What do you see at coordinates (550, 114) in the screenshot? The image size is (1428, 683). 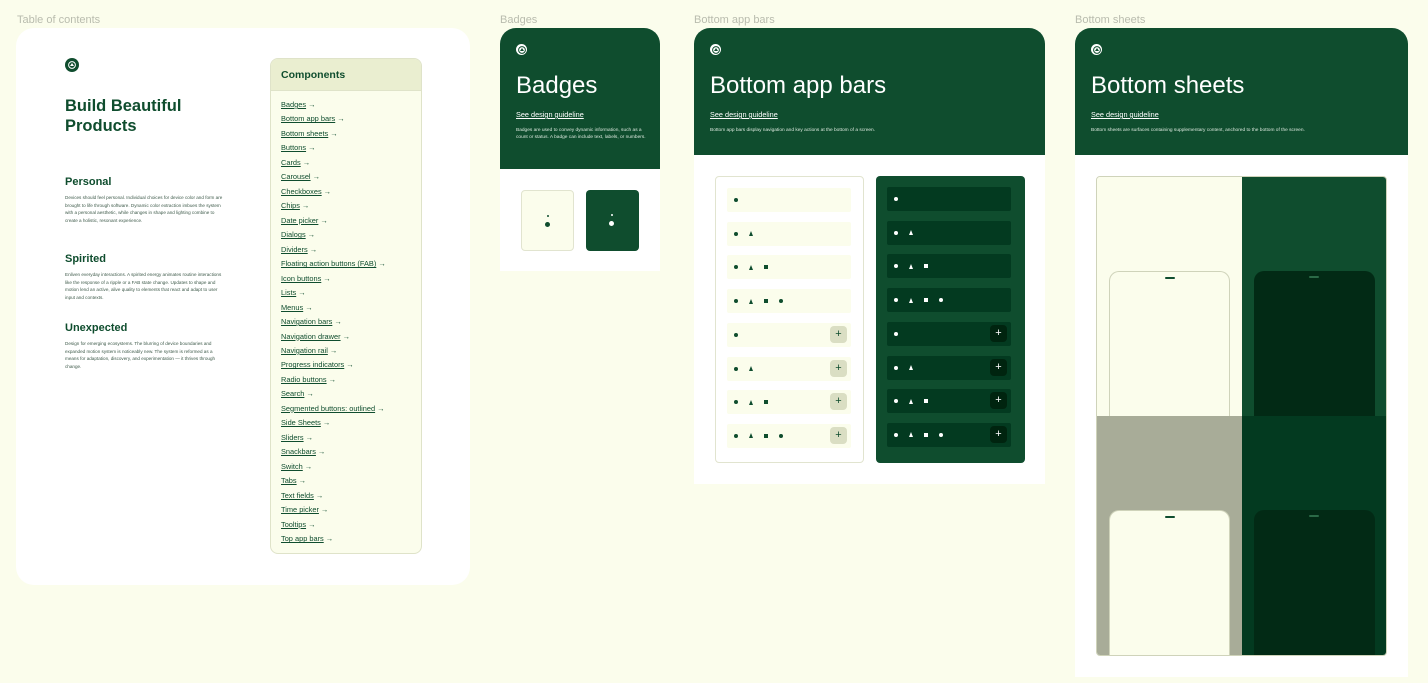 I see `badges-guideline-link: See design guideline` at bounding box center [550, 114].